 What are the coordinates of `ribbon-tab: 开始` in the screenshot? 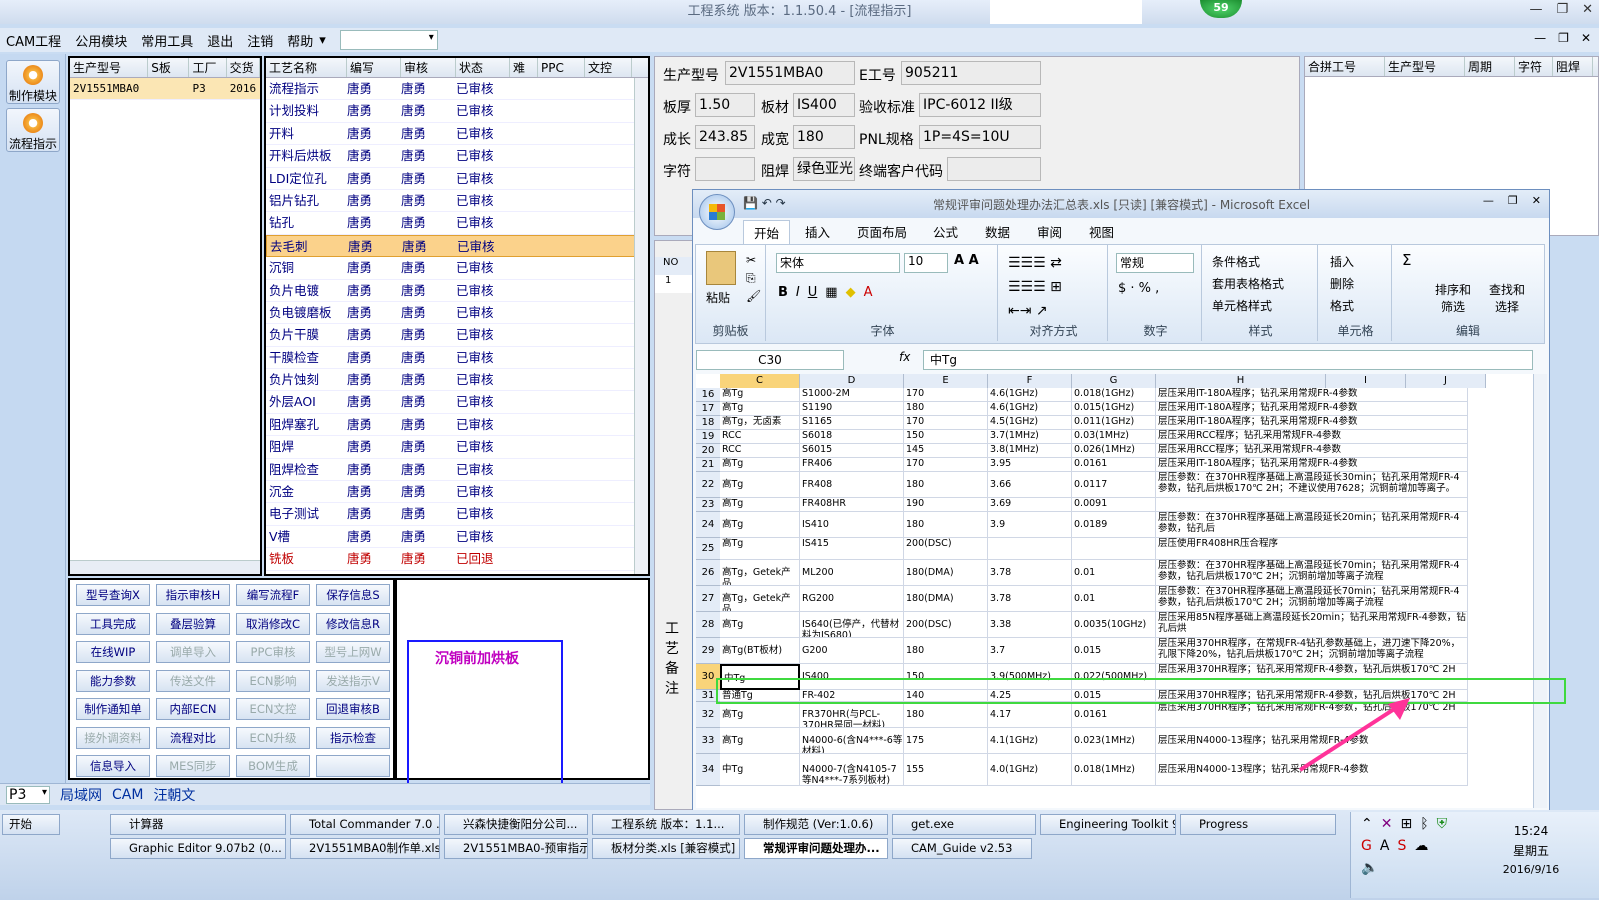 It's located at (767, 232).